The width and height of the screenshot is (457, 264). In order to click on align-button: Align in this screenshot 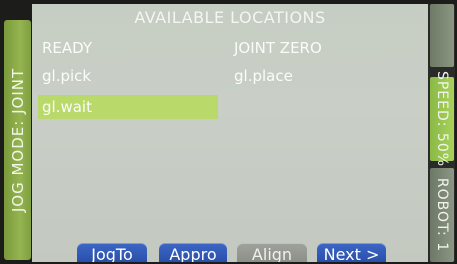, I will do `click(272, 252)`.